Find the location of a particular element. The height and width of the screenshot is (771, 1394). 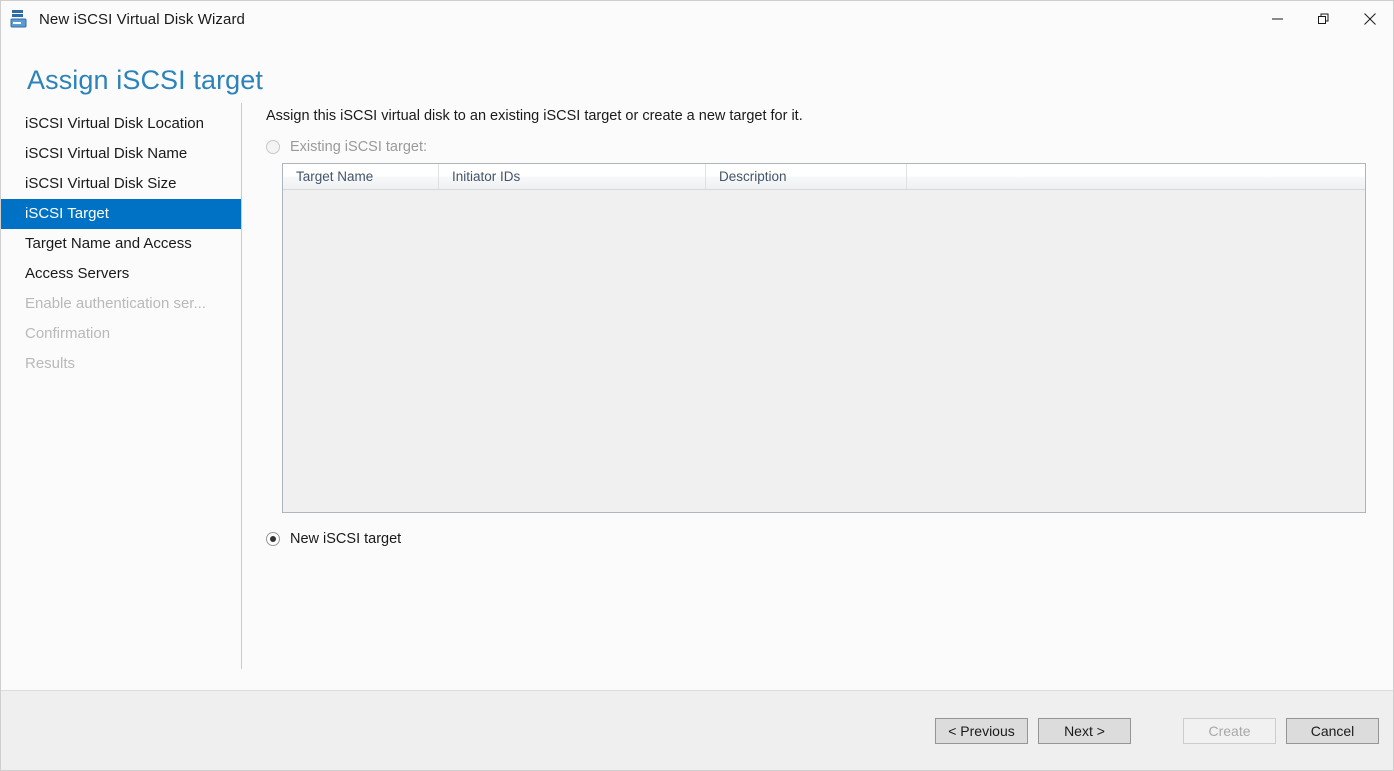

sidebar-item-results: Results is located at coordinates (50, 363).